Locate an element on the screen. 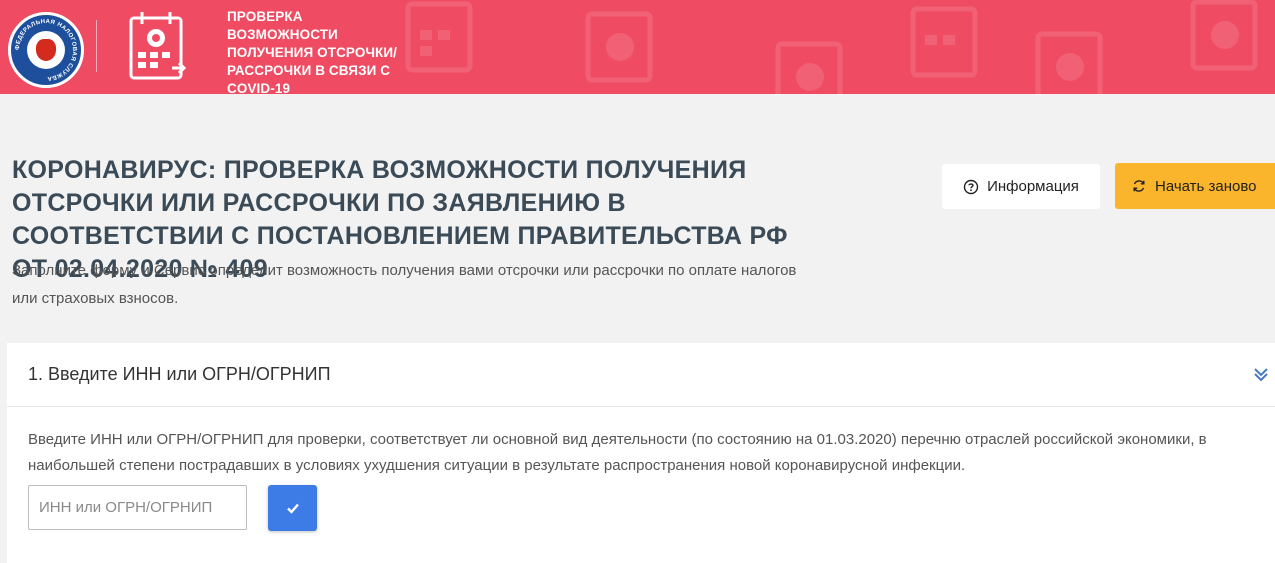 The height and width of the screenshot is (563, 1275). submit-check-button is located at coordinates (292, 508).